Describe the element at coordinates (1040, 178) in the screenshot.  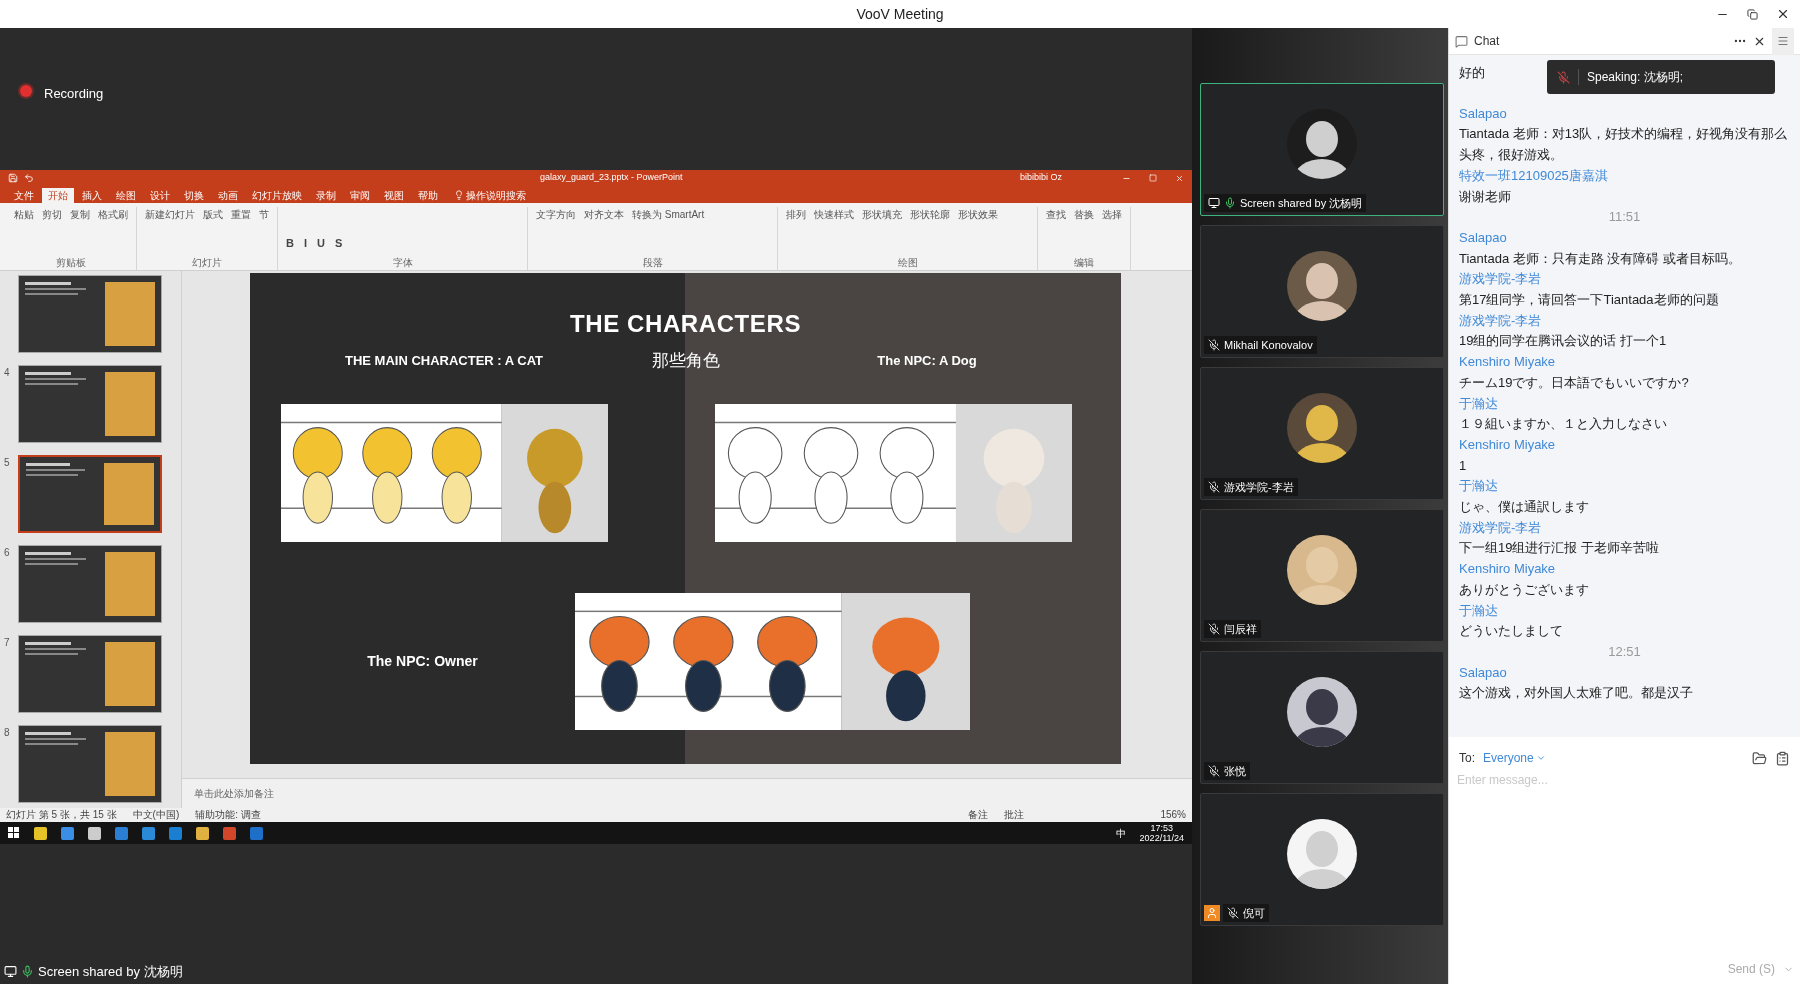
I see `user-name: bibibibi Oz` at that location.